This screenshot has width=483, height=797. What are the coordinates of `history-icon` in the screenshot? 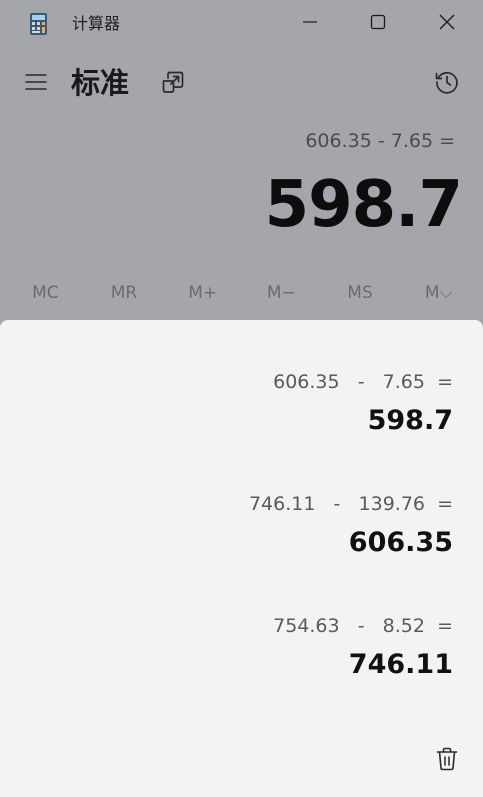 It's located at (447, 84).